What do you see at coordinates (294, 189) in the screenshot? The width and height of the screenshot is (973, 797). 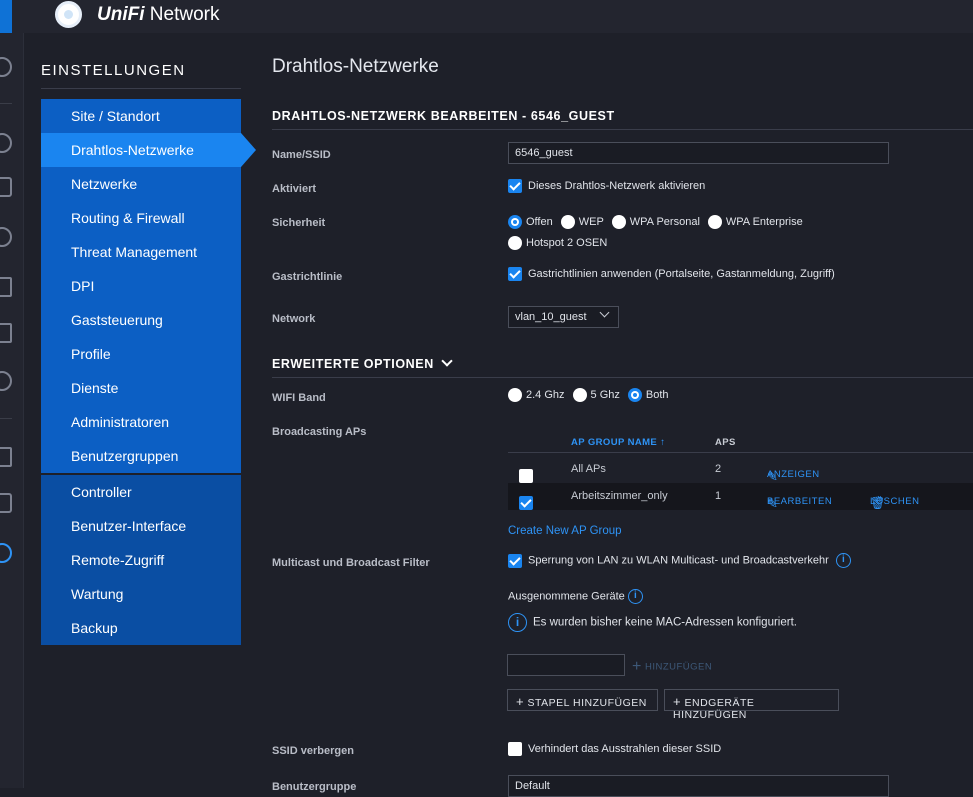 I see `enabled-label: Aktiviert` at bounding box center [294, 189].